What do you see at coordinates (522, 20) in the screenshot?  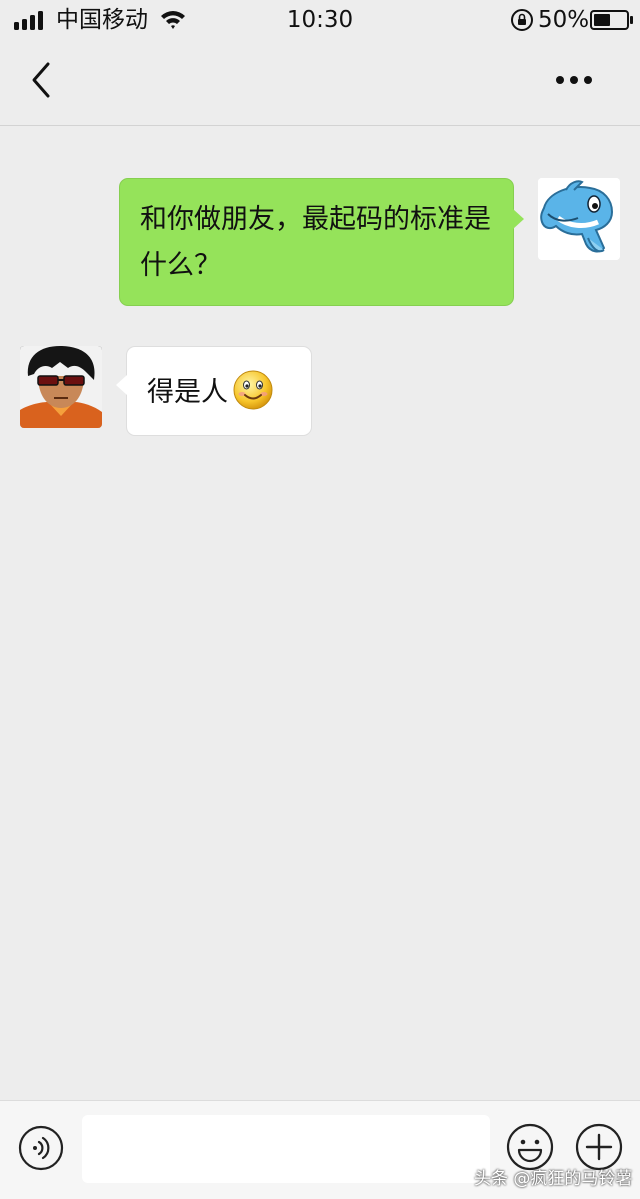 I see `orientation-lock-icon` at bounding box center [522, 20].